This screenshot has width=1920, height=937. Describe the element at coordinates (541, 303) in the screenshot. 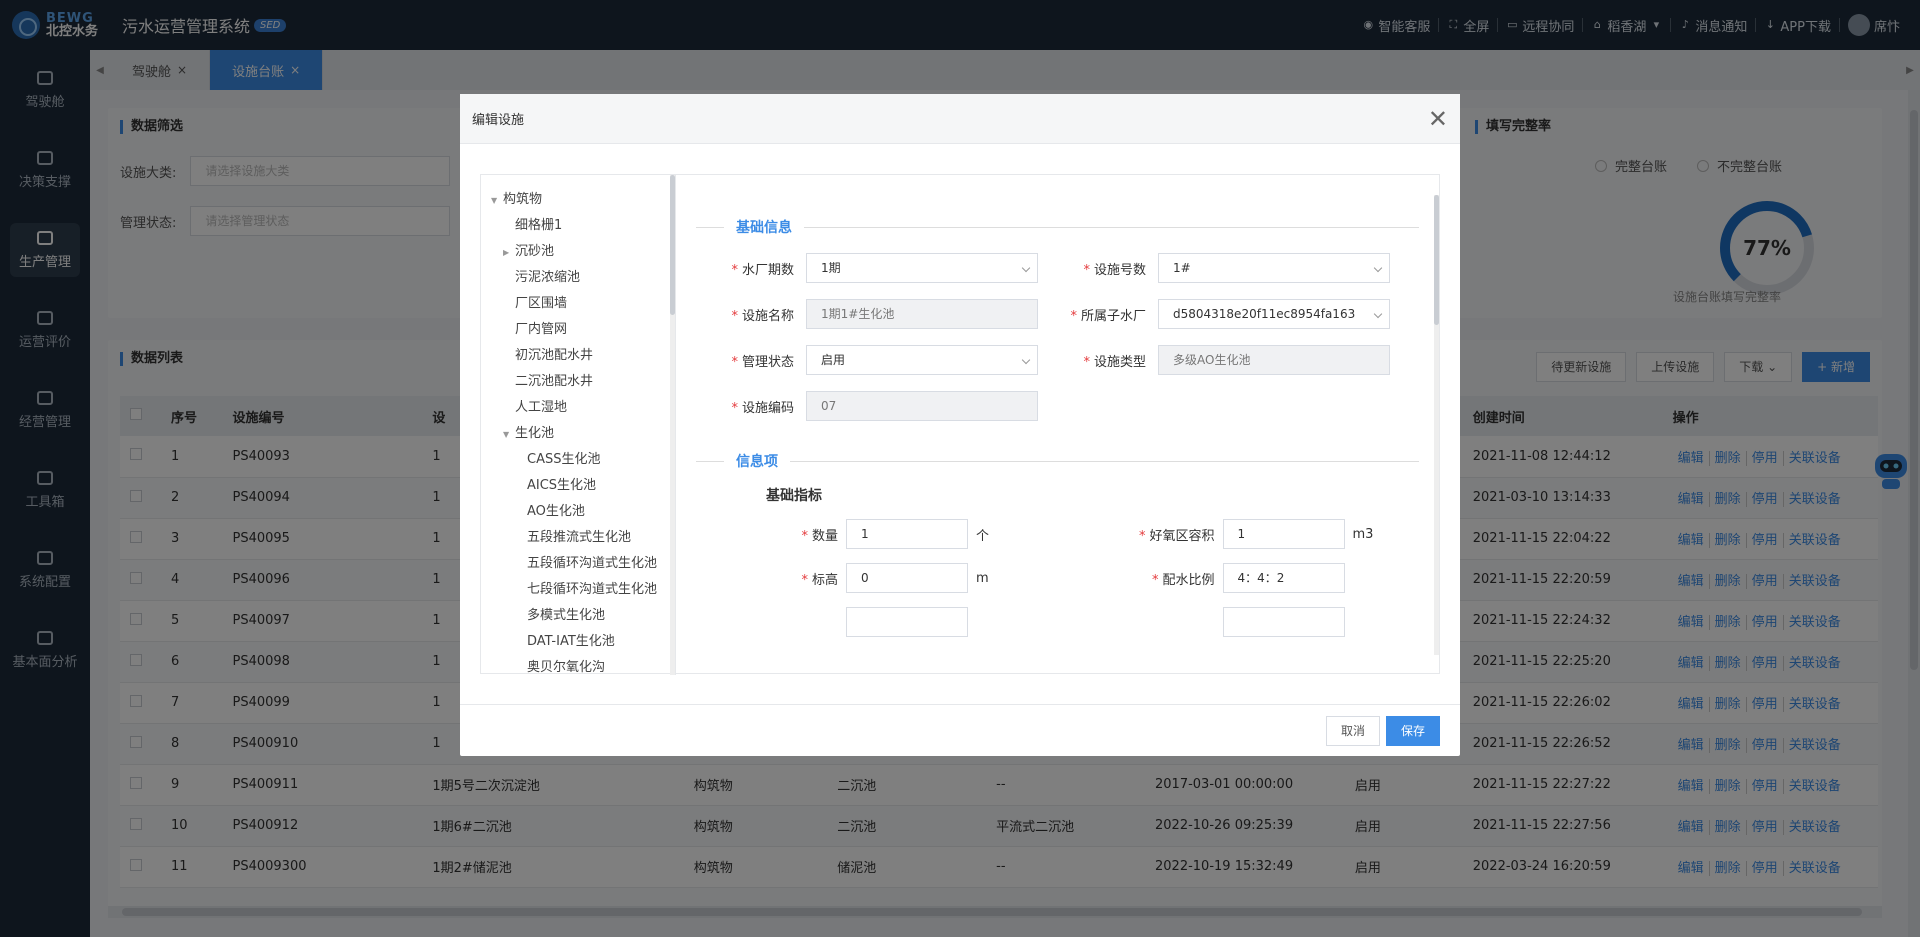

I see `tree-node-label: 厂区围墙` at that location.